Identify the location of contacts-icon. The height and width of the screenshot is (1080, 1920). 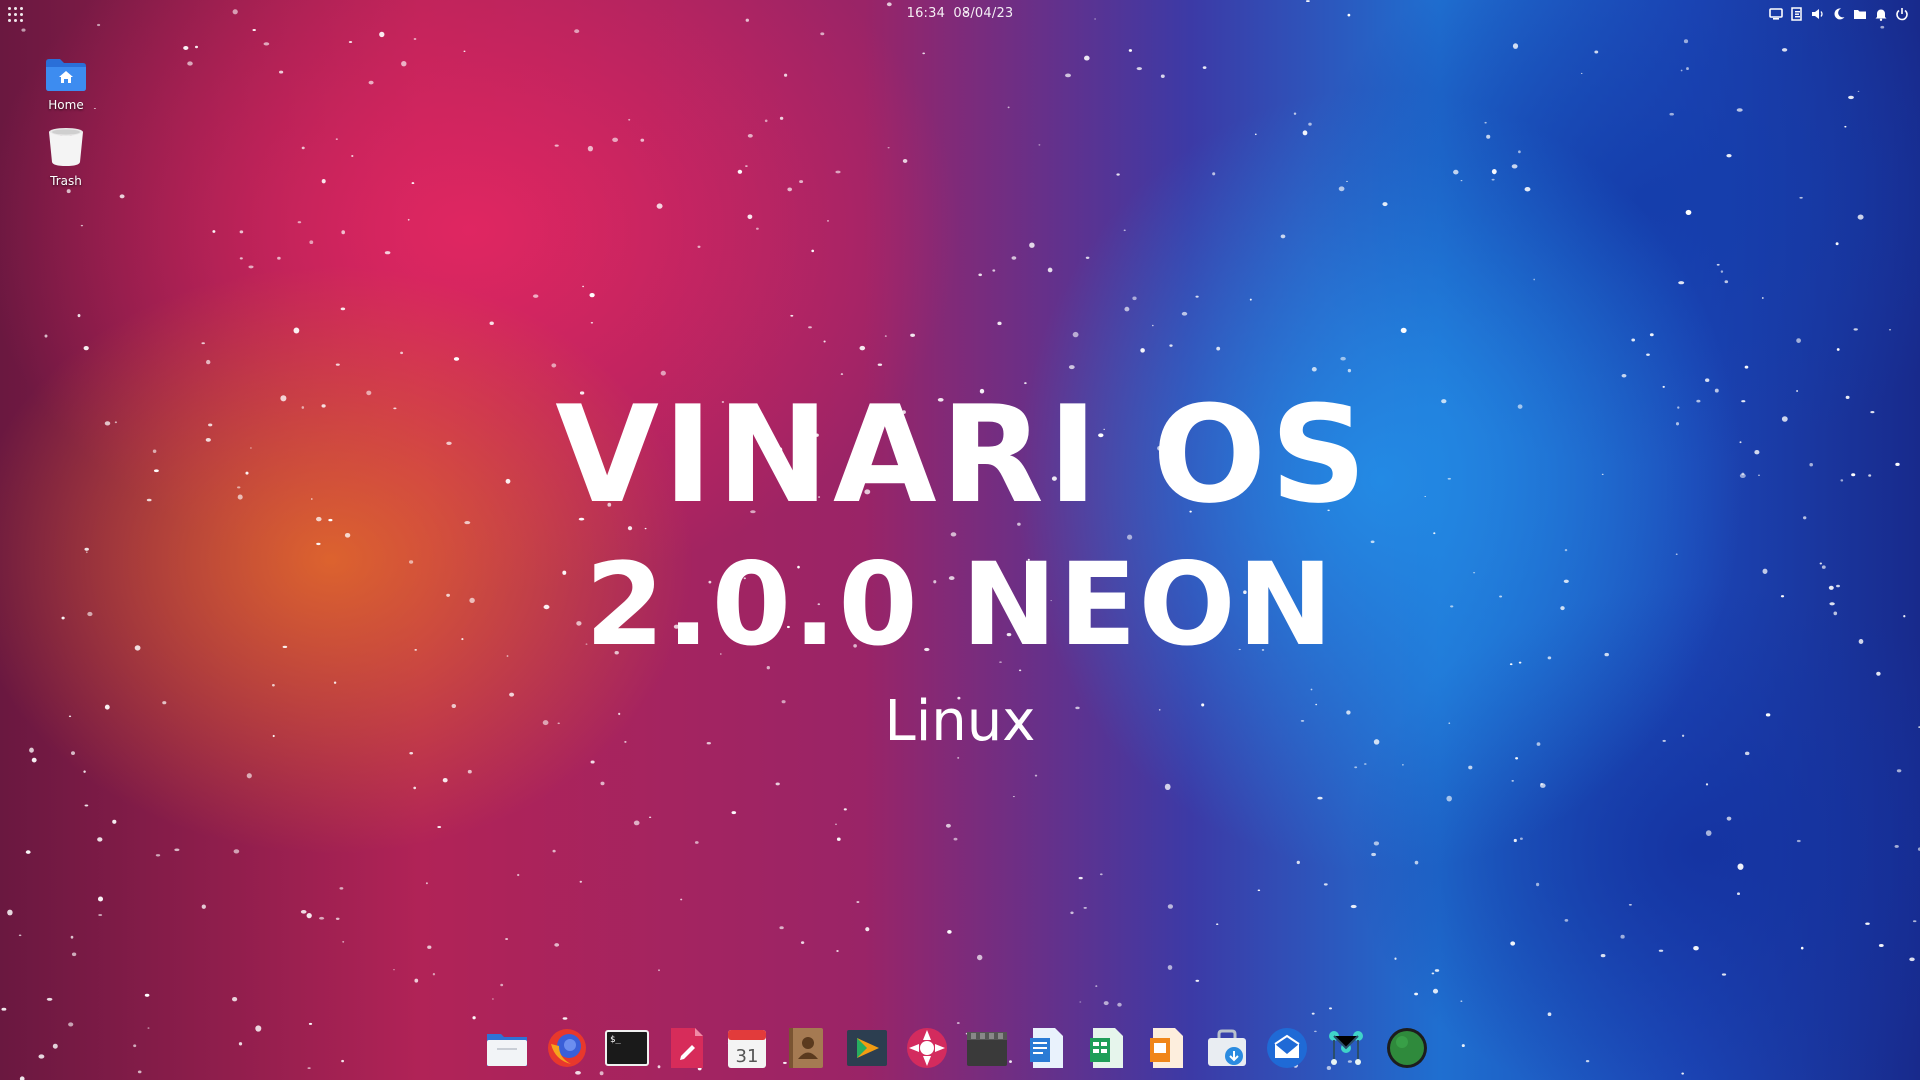
(807, 1048).